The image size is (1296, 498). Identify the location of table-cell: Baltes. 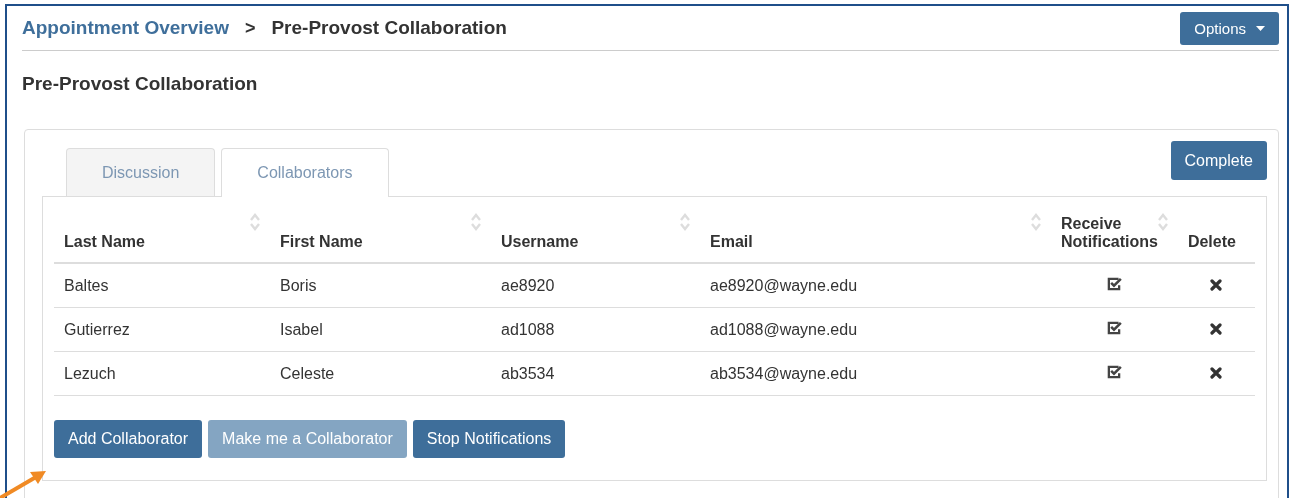
(86, 285).